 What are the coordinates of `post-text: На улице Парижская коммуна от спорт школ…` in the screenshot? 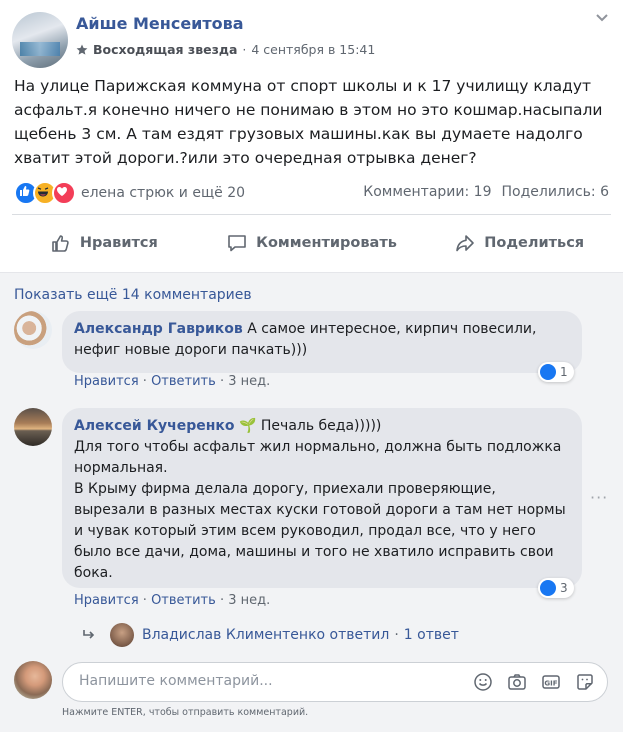 It's located at (308, 122).